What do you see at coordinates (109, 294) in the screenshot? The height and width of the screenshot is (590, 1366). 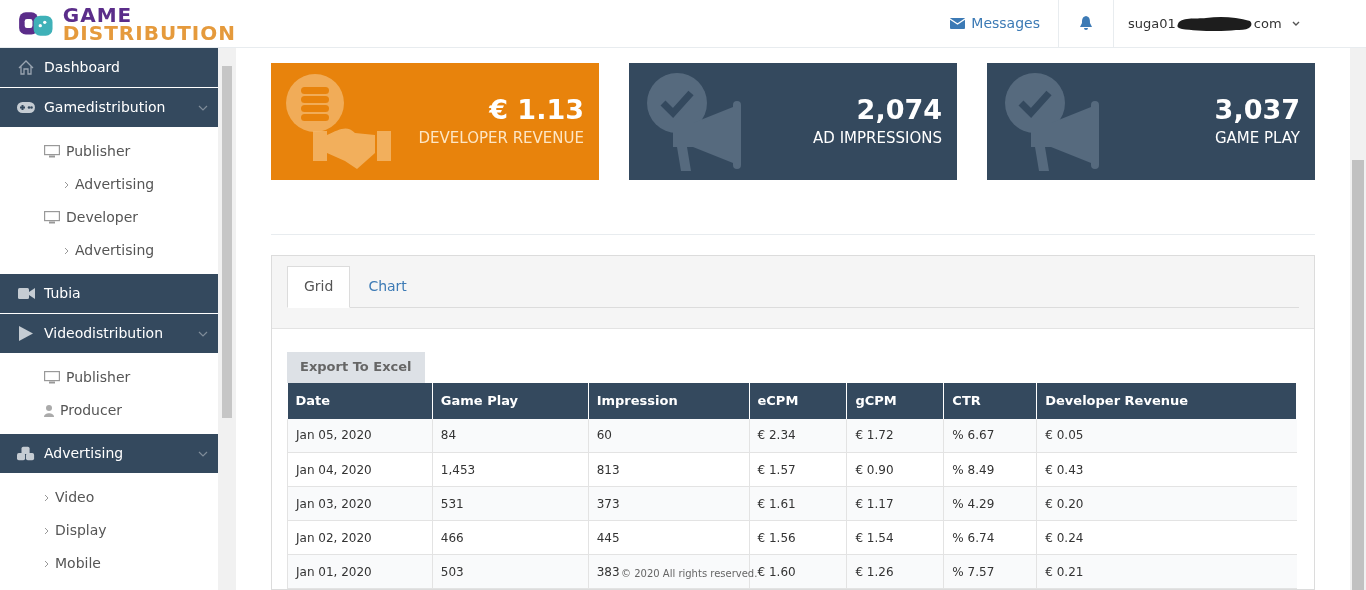 I see `sidebar-item: Tubia` at bounding box center [109, 294].